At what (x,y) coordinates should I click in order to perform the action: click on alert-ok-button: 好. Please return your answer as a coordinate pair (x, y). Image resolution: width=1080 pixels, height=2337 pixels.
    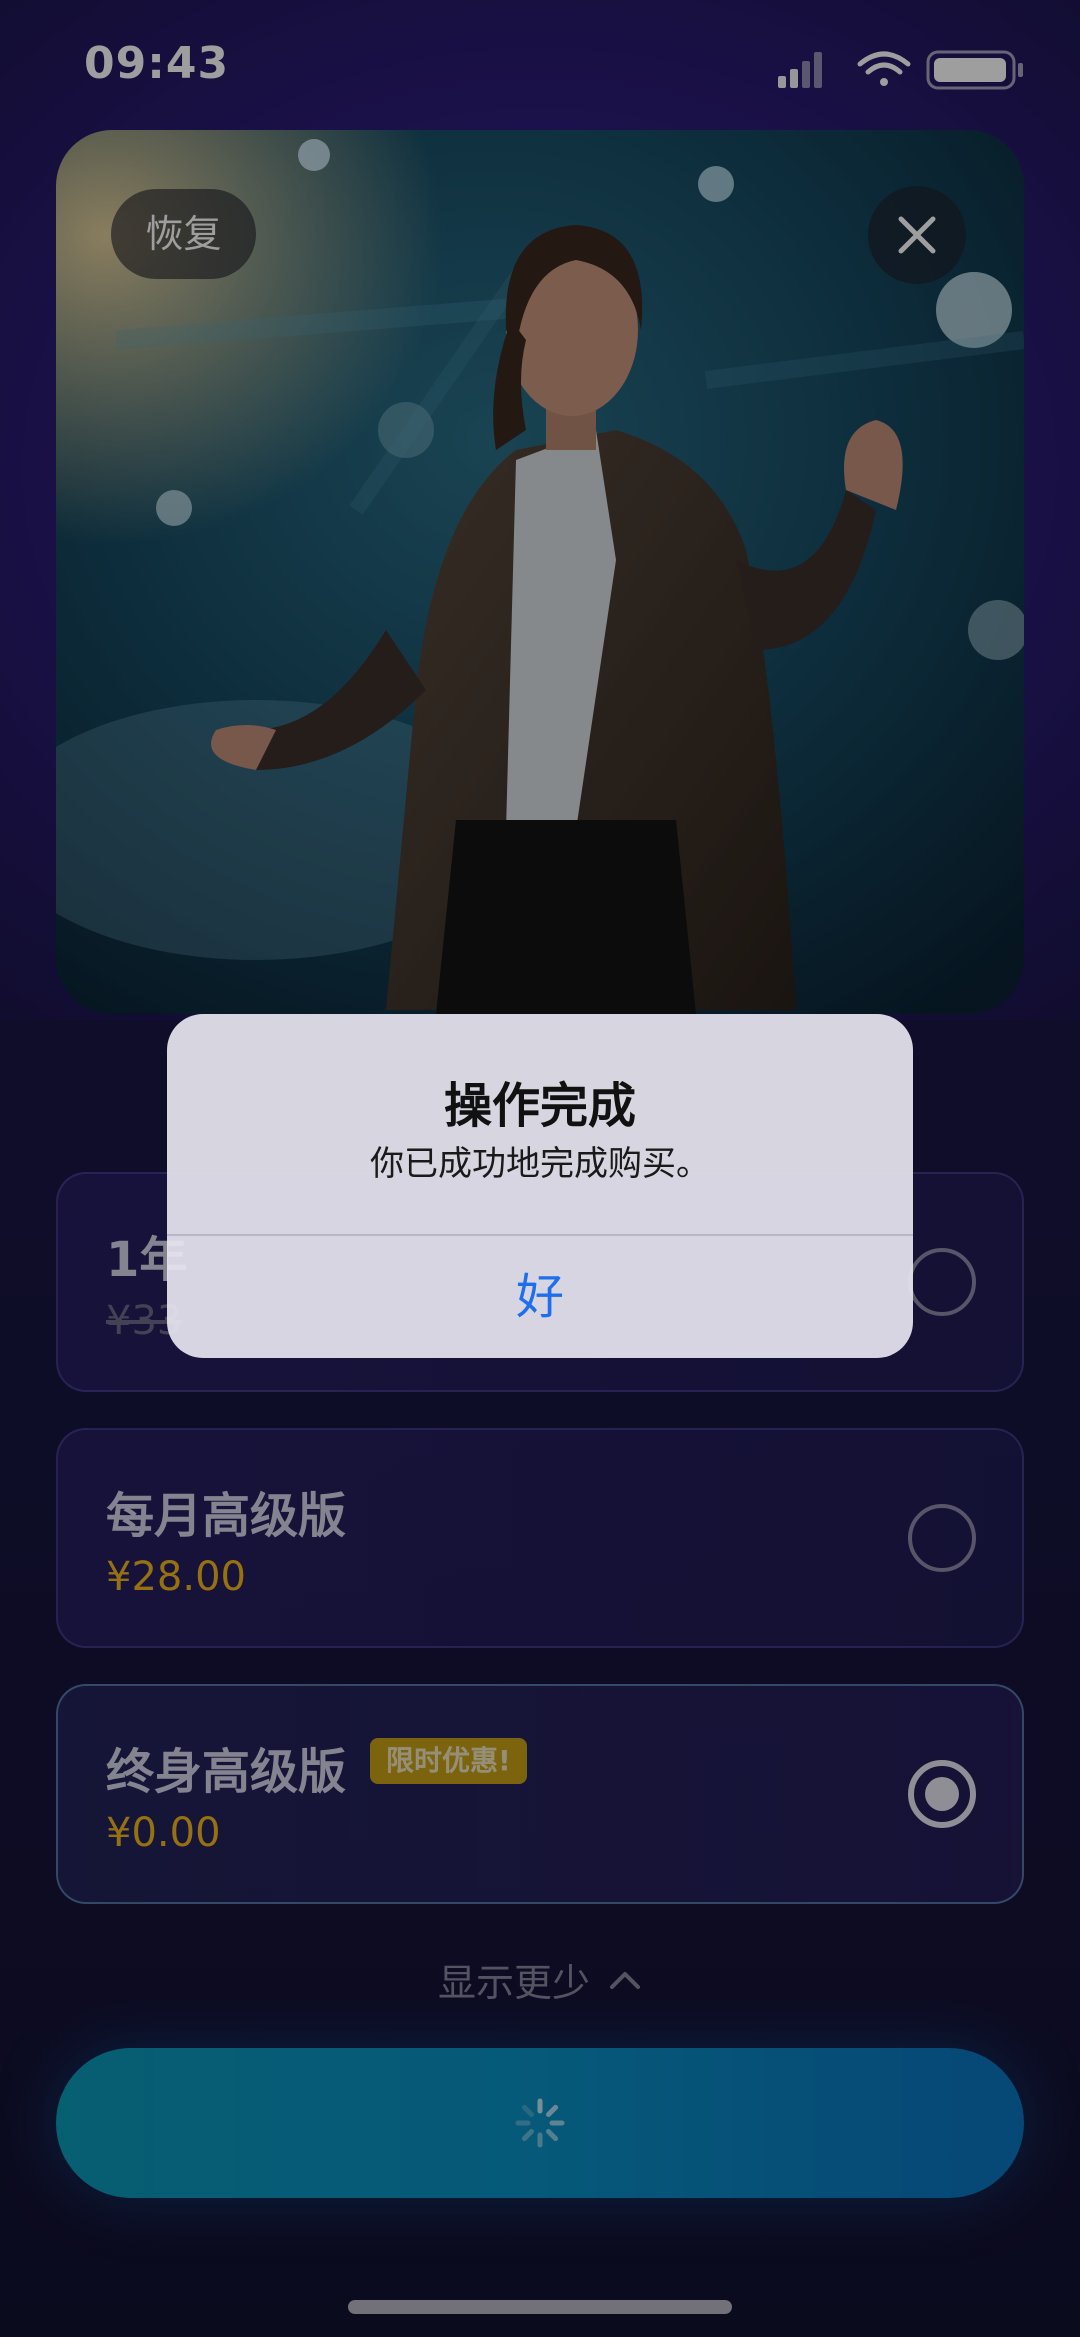
    Looking at the image, I should click on (540, 1297).